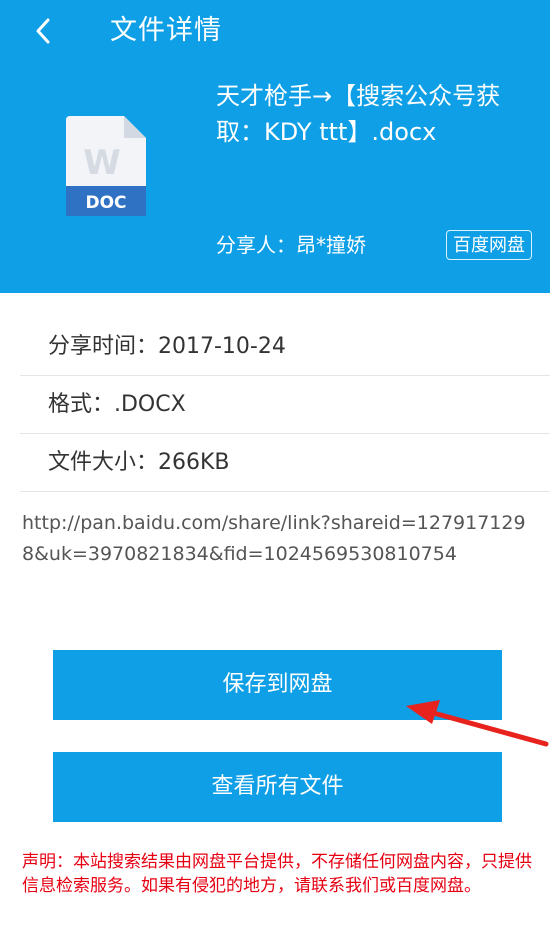  Describe the element at coordinates (489, 245) in the screenshot. I see `source-badge: 百度网盘` at that location.